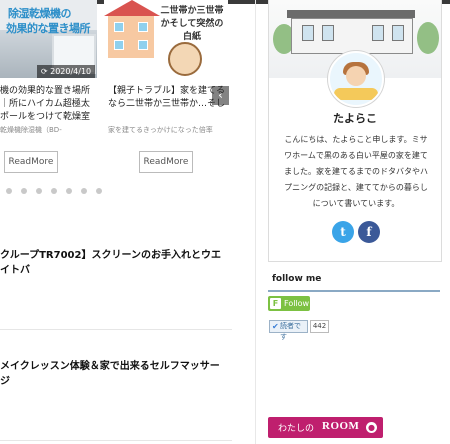 The height and width of the screenshot is (444, 450). Describe the element at coordinates (356, 76) in the screenshot. I see `avatar-face` at that location.